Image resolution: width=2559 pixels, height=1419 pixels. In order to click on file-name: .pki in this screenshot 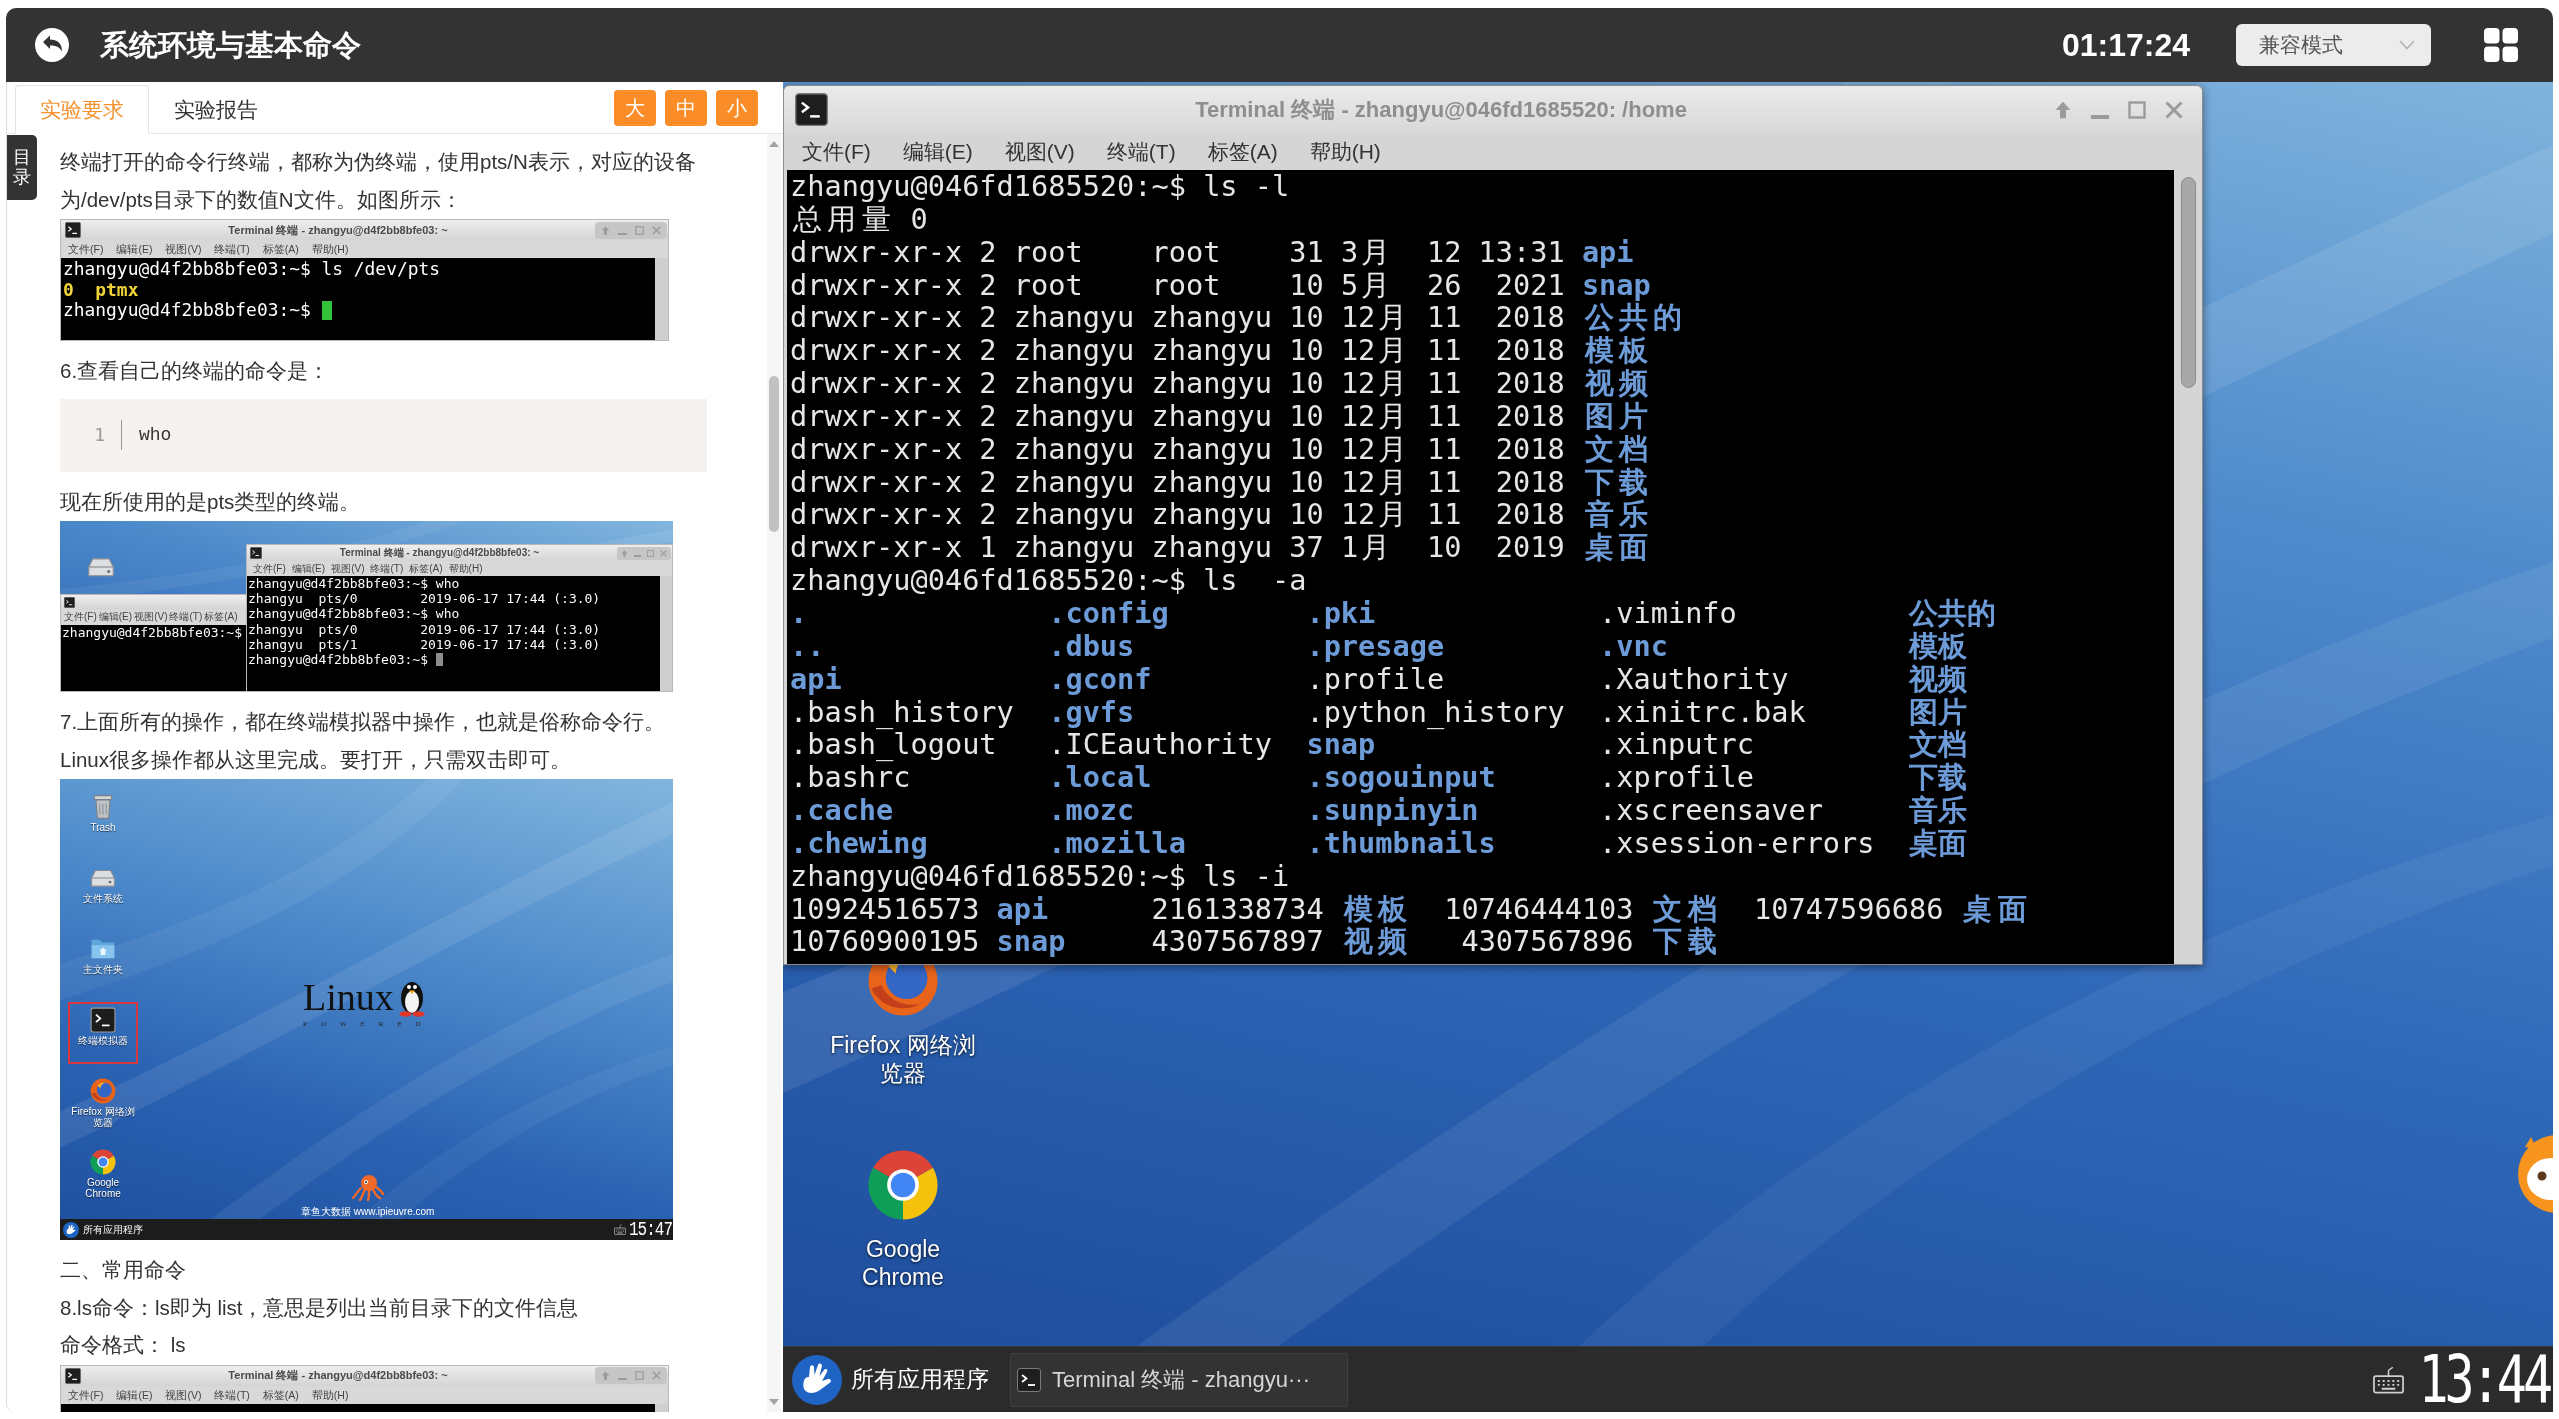, I will do `click(1341, 613)`.